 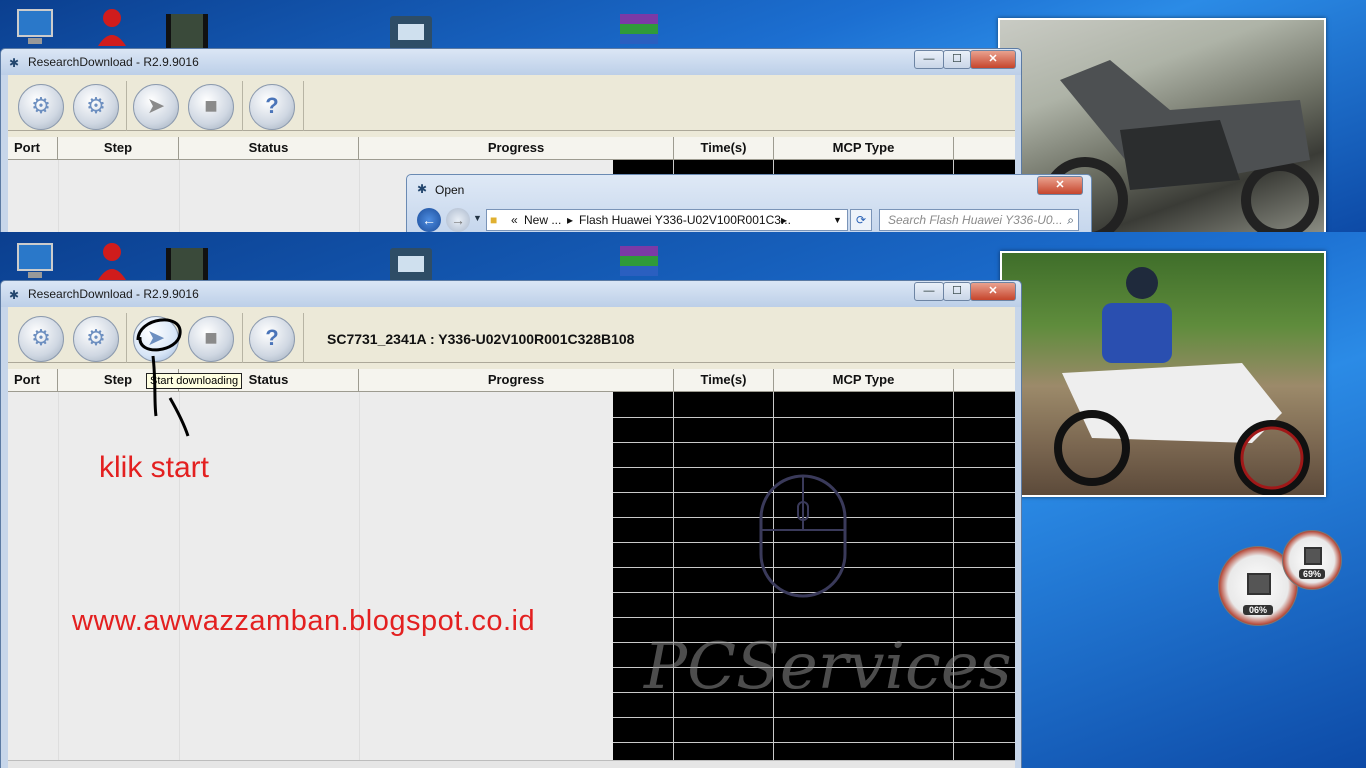 I want to click on memory-meter-gadget: 69%, so click(x=1312, y=560).